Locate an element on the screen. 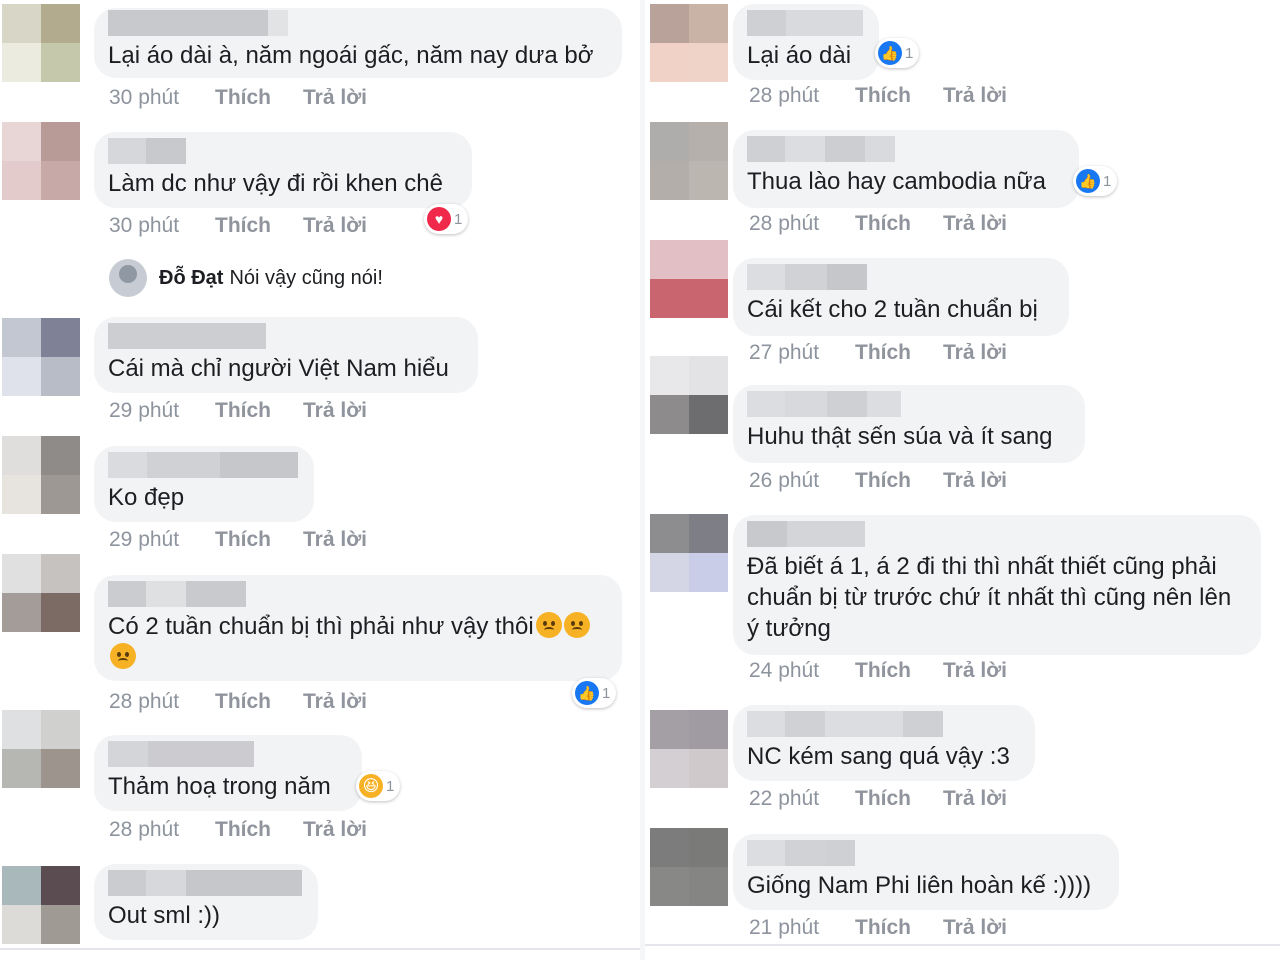 The image size is (1280, 960). comment-meta: 24 phút Thích Trả lời is located at coordinates (878, 671).